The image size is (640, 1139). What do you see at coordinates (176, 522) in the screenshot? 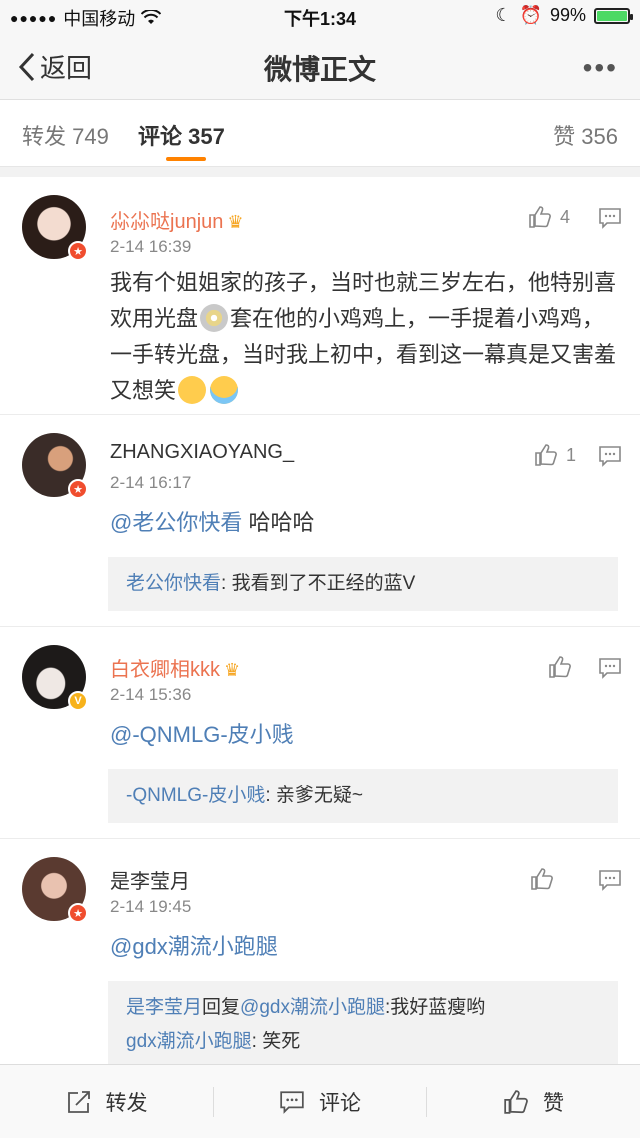
I see `mention-link: @老公你快看` at bounding box center [176, 522].